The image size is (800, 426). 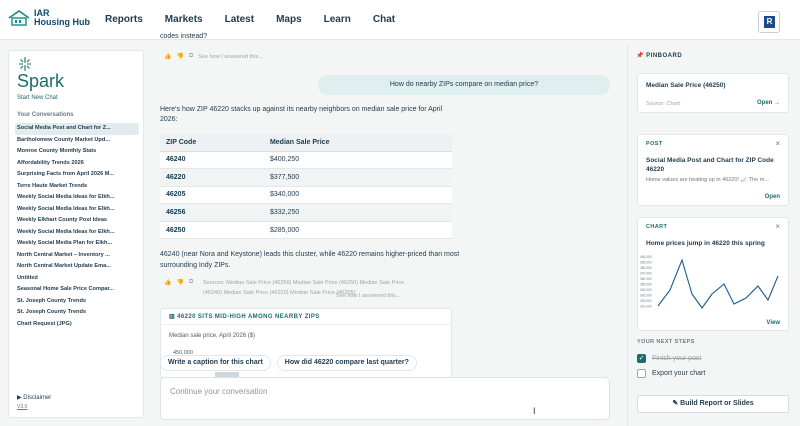 I want to click on house-logo-icon, so click(x=19, y=18).